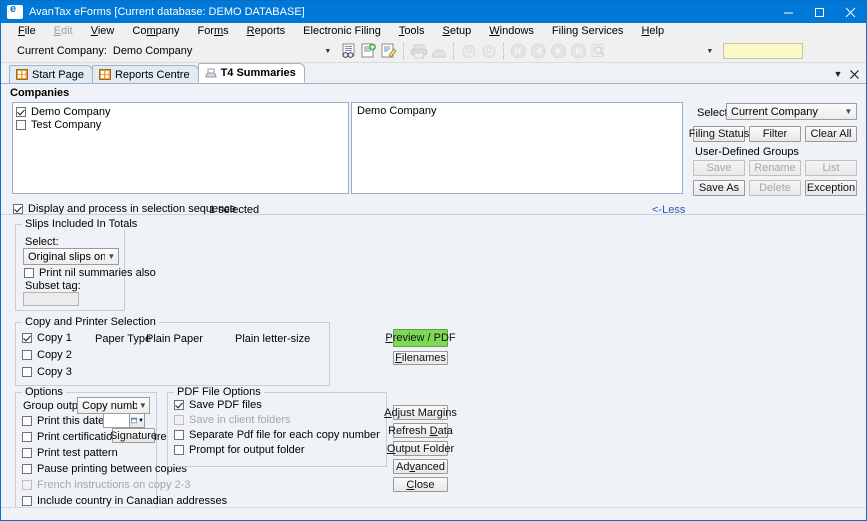 The height and width of the screenshot is (521, 867). Describe the element at coordinates (258, 73) in the screenshot. I see `tab-t4-summaries-label: T4 Summaries` at that location.